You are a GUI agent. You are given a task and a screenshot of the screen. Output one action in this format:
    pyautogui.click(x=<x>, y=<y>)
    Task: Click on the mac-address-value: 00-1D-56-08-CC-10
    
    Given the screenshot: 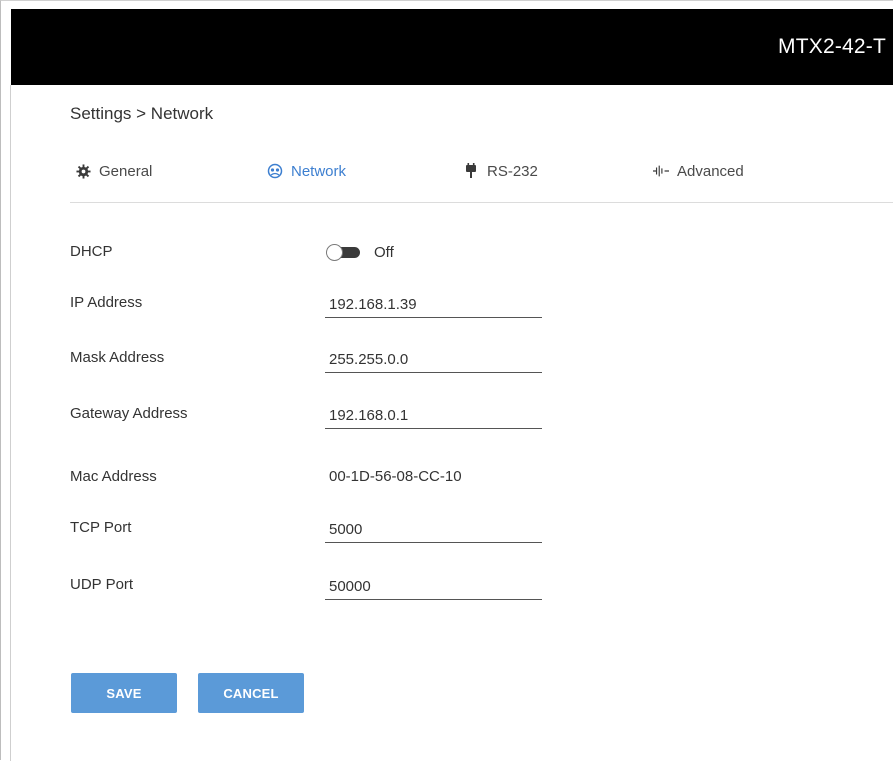 What is the action you would take?
    pyautogui.click(x=395, y=476)
    